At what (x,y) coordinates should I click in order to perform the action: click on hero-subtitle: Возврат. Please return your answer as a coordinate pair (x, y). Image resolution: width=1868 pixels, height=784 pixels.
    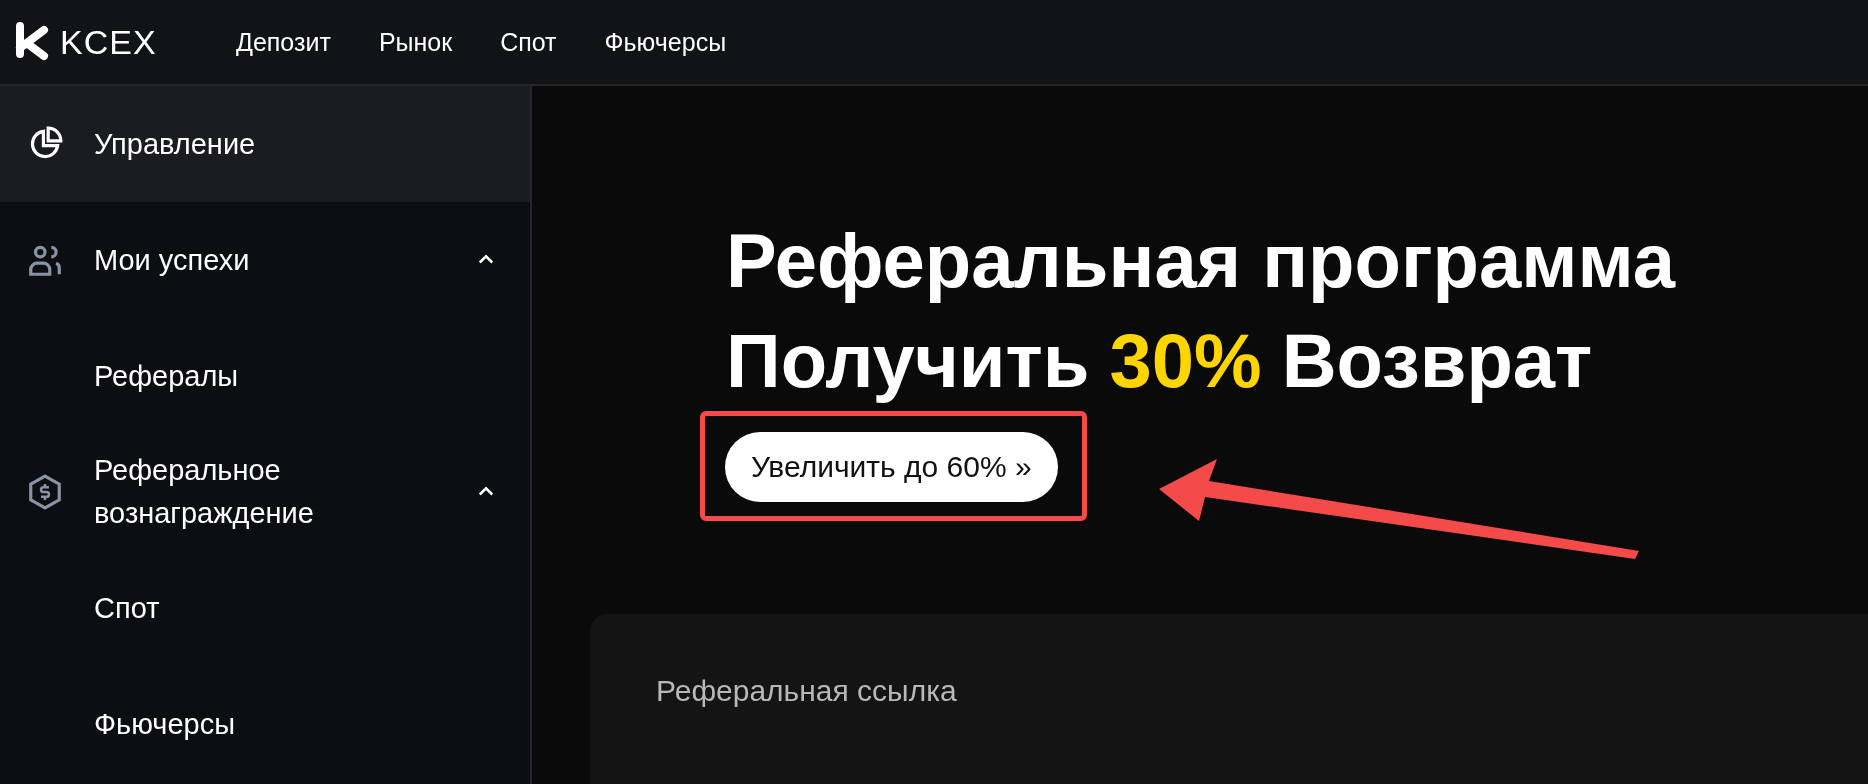
    Looking at the image, I should click on (1437, 361).